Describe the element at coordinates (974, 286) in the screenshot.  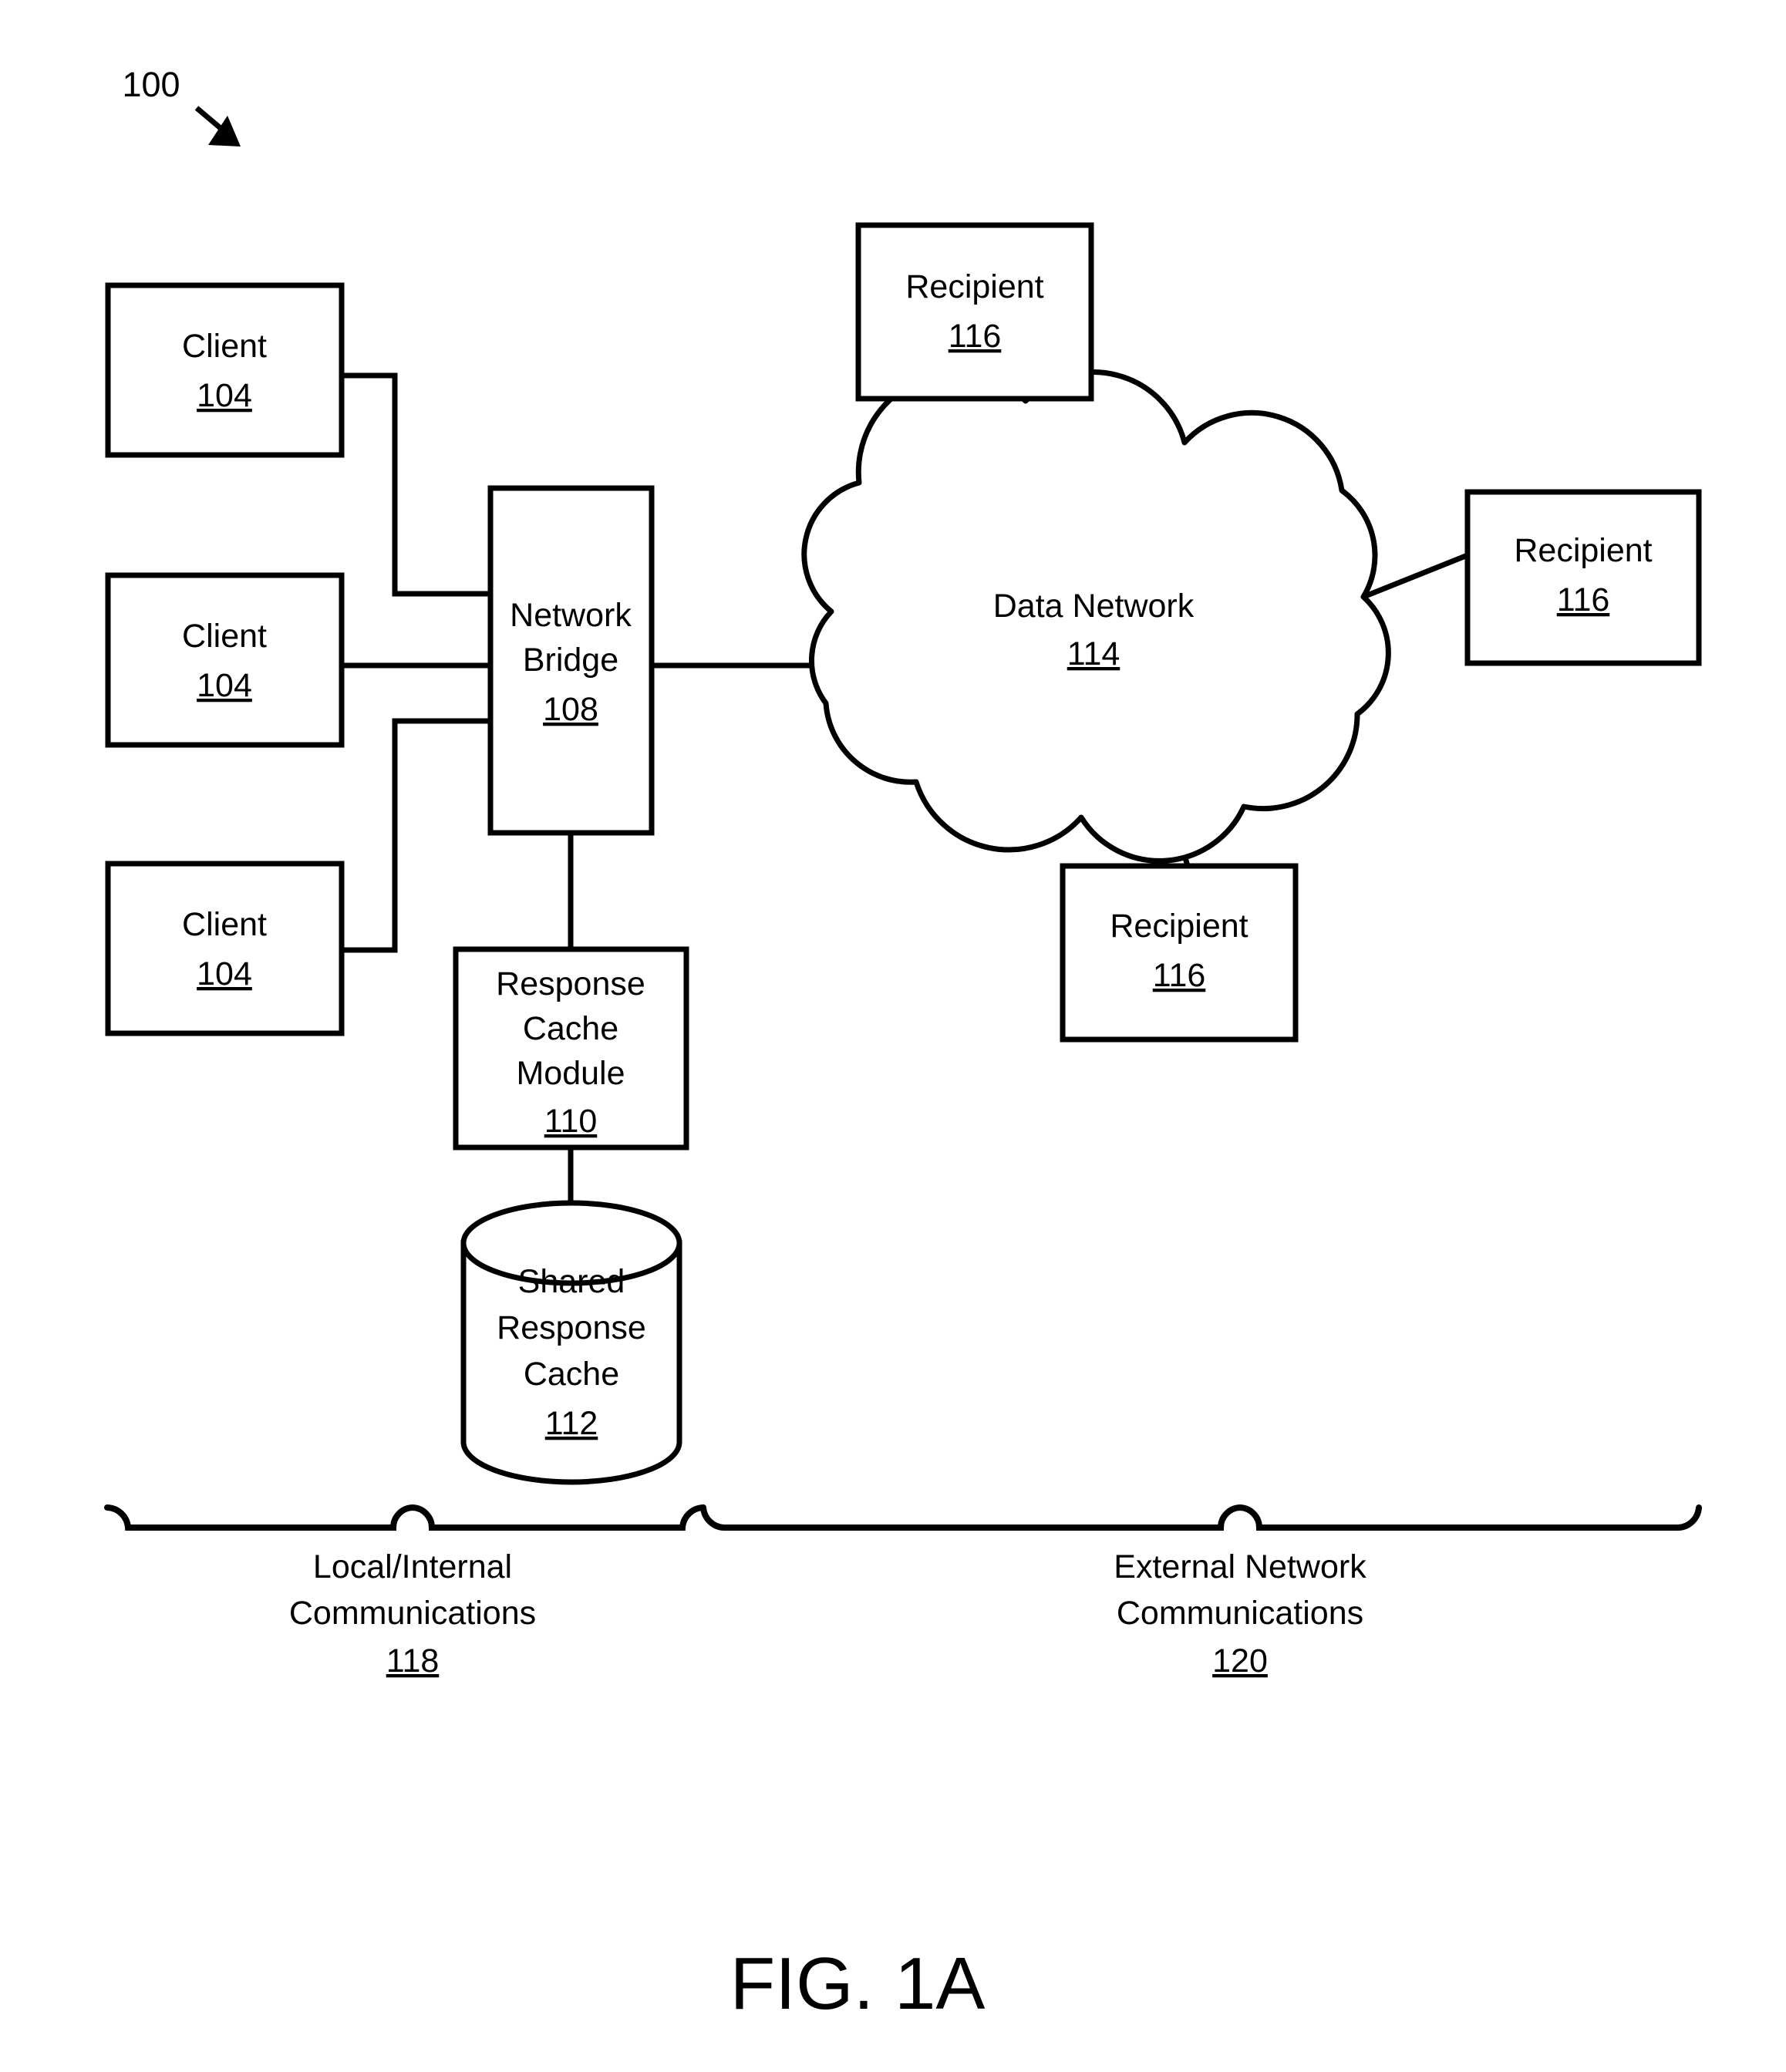
I see `recipient-top-title: Recipient` at that location.